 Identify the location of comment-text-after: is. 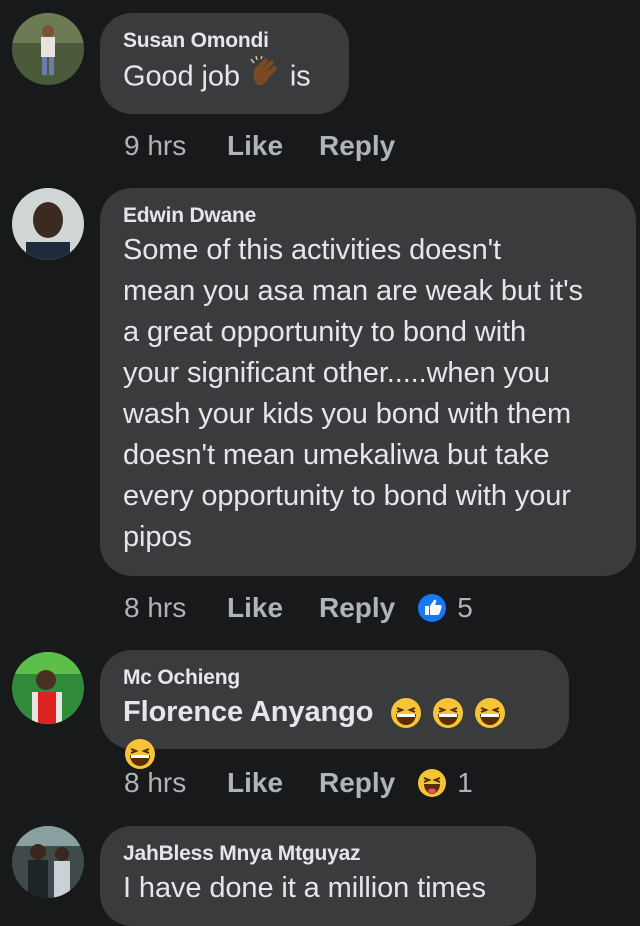
(300, 76).